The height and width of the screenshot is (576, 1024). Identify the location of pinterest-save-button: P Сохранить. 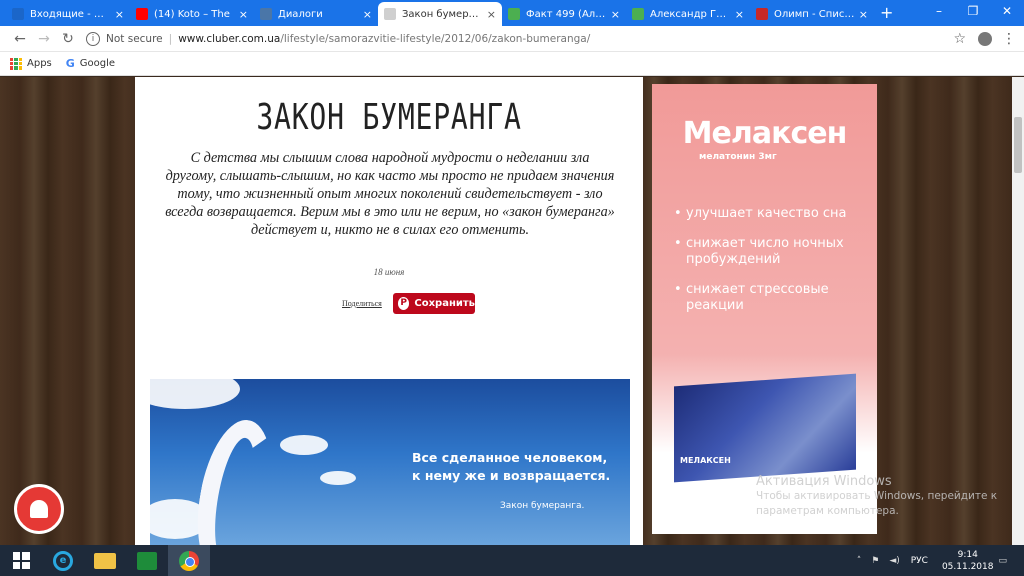
(434, 303).